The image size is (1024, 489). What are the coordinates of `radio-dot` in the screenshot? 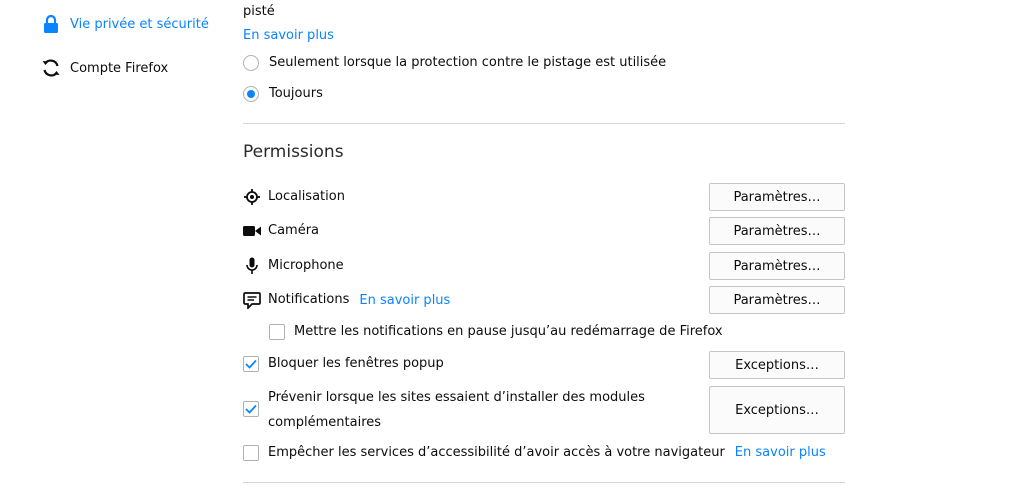 It's located at (251, 94).